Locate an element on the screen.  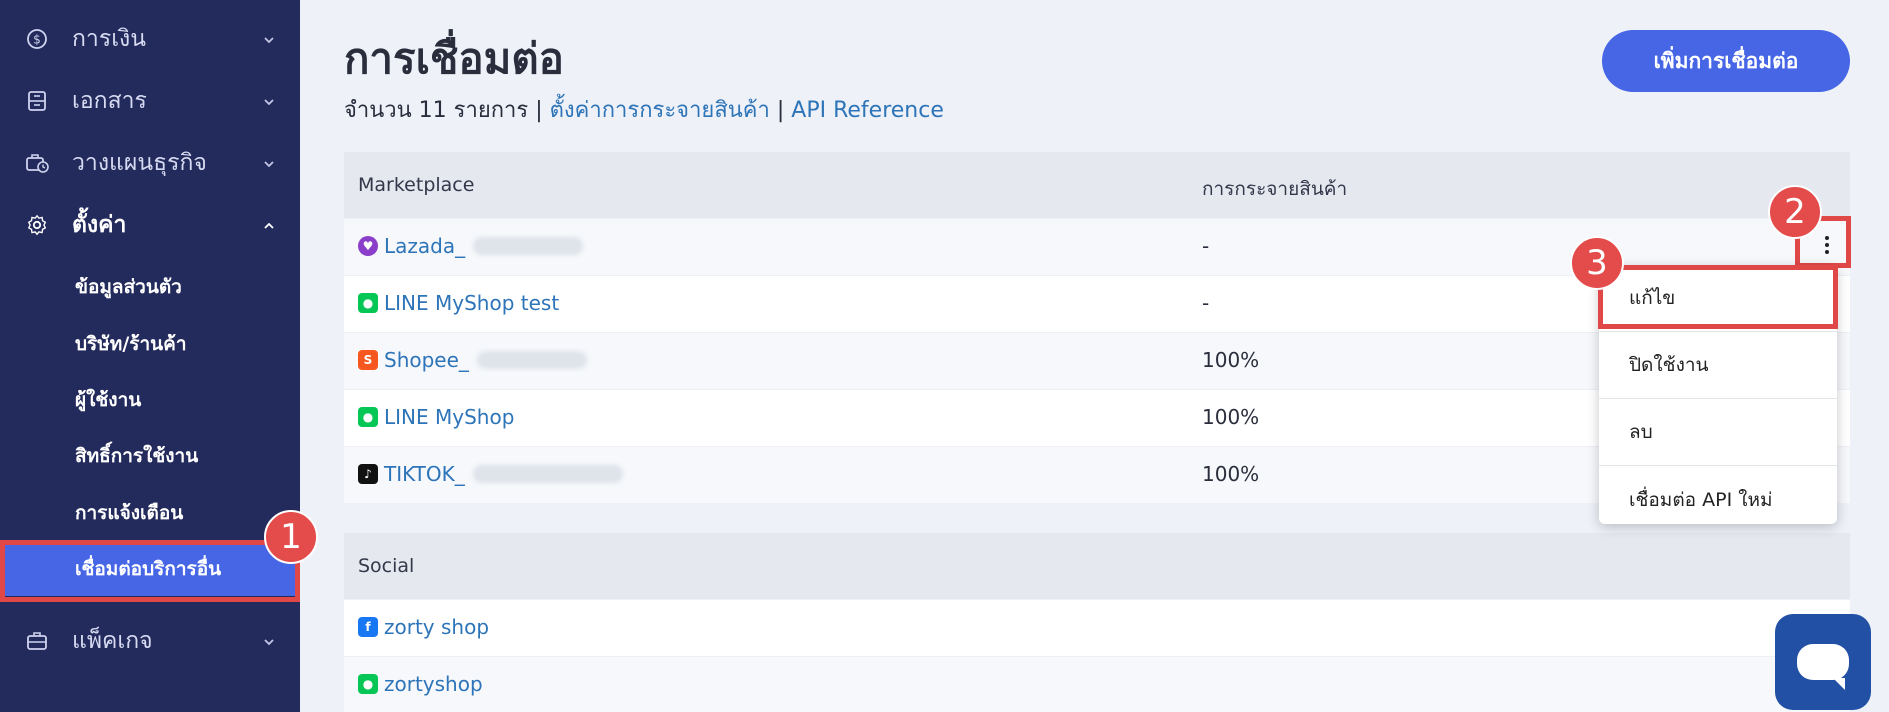
api-reference-link: API Reference is located at coordinates (867, 110).